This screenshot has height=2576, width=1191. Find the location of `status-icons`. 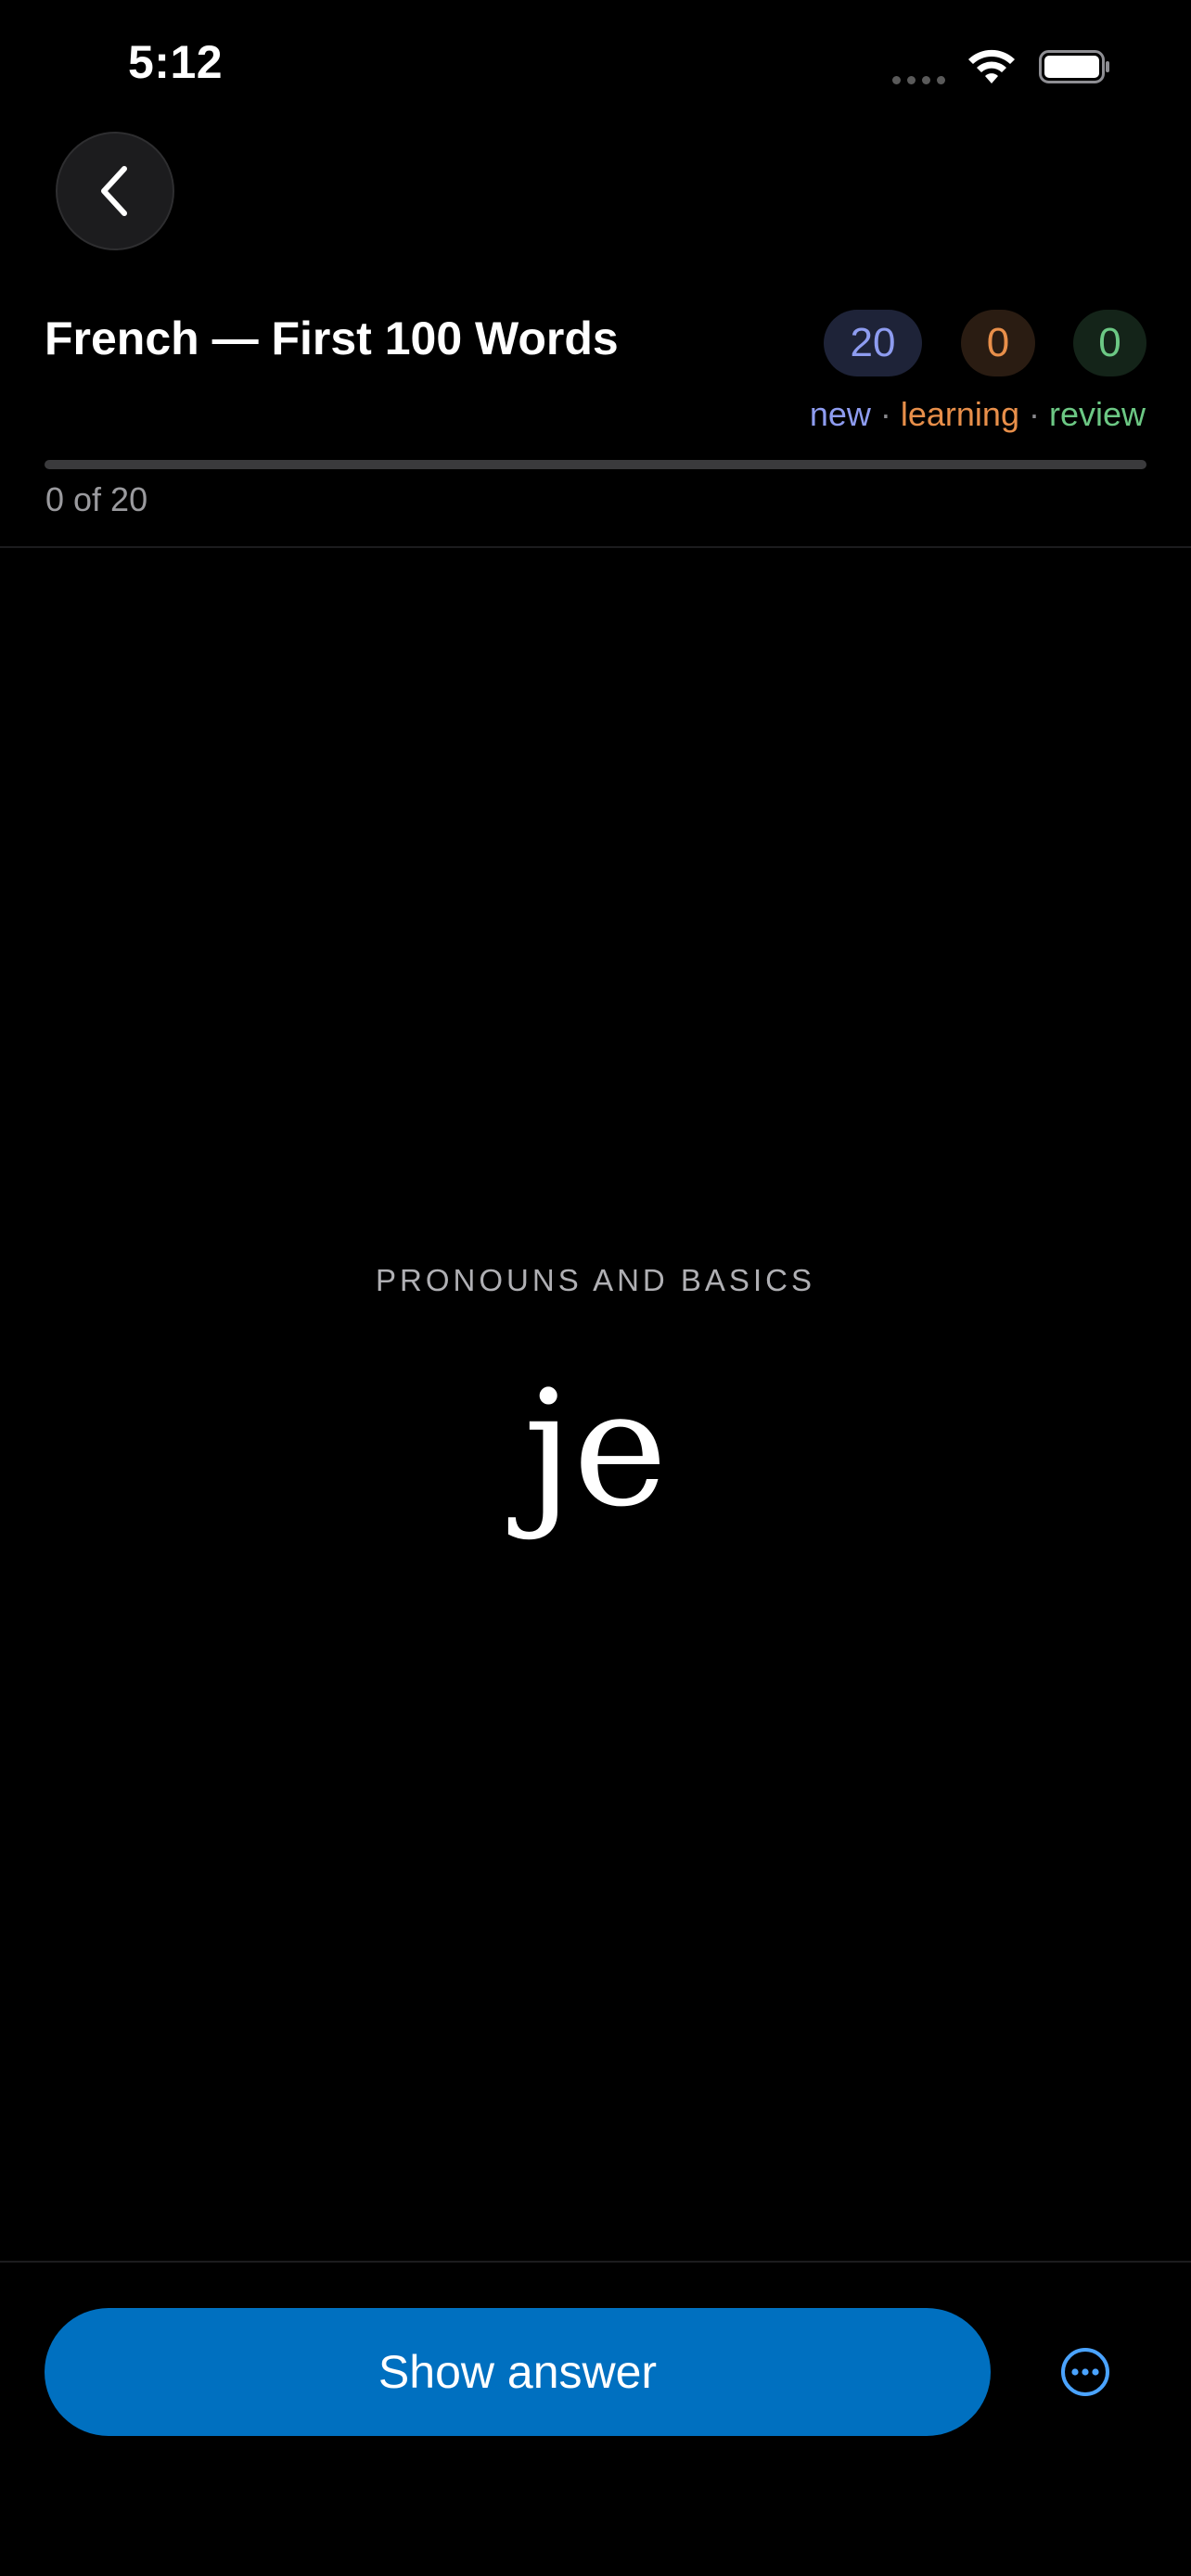

status-icons is located at coordinates (1003, 66).